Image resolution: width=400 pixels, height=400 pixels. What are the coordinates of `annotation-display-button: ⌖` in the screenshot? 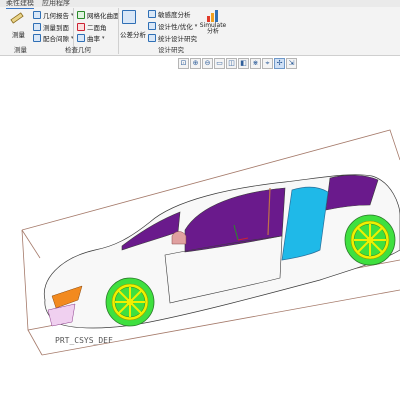 It's located at (267, 63).